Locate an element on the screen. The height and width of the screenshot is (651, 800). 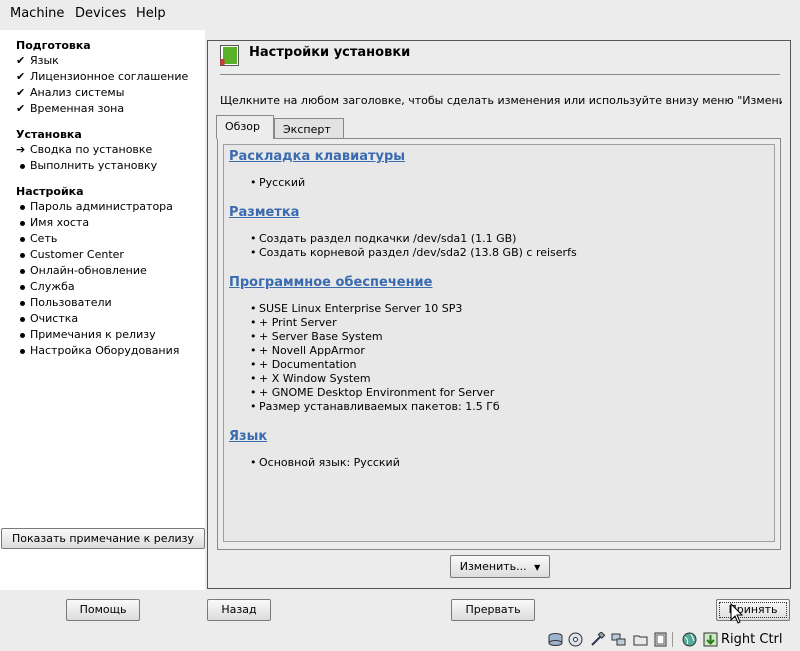
page-title: Настройки установки is located at coordinates (330, 52).